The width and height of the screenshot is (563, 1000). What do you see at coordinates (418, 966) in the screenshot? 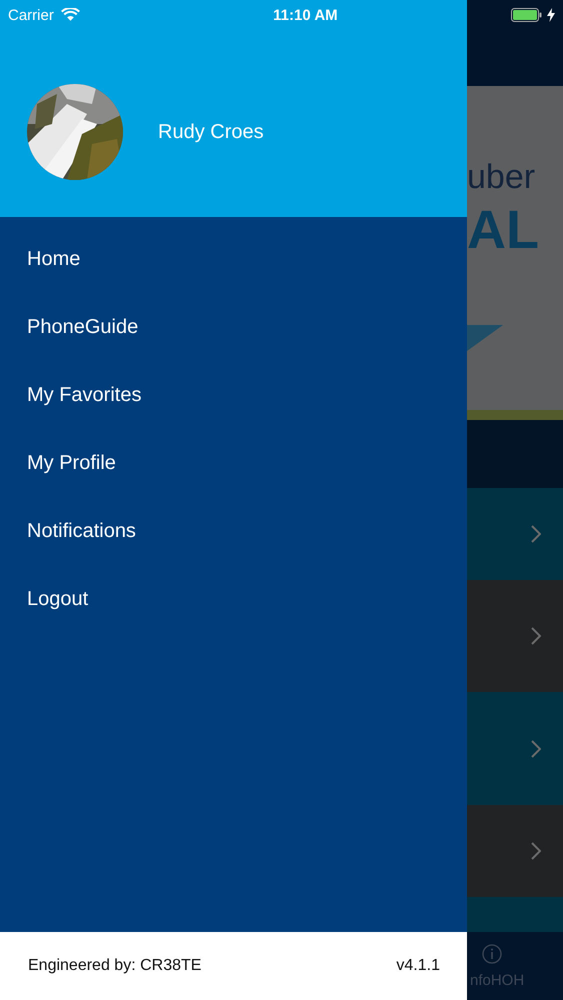
I see `version-text: v4.1.1` at bounding box center [418, 966].